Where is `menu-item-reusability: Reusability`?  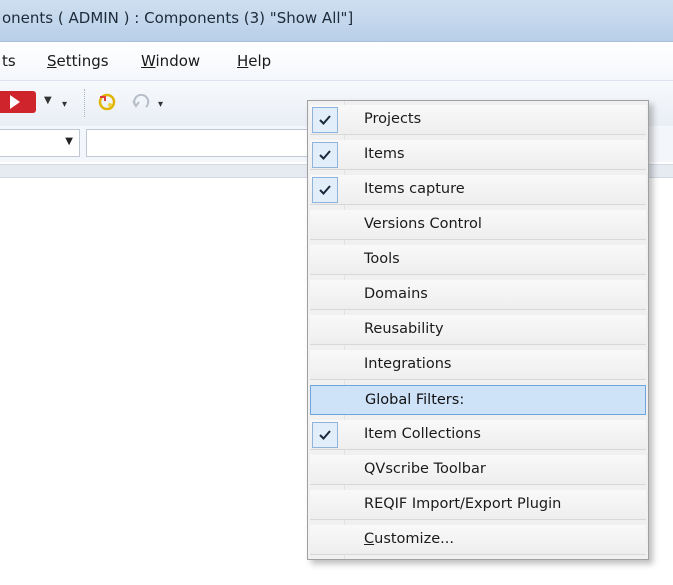
menu-item-reusability: Reusability is located at coordinates (478, 330).